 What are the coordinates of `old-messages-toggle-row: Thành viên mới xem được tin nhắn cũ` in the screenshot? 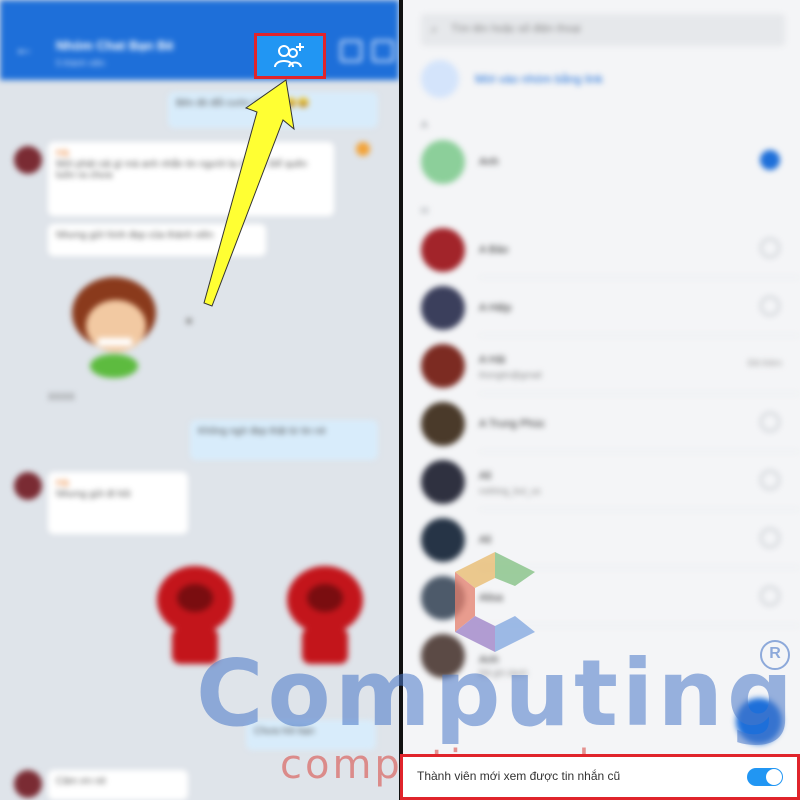 It's located at (600, 777).